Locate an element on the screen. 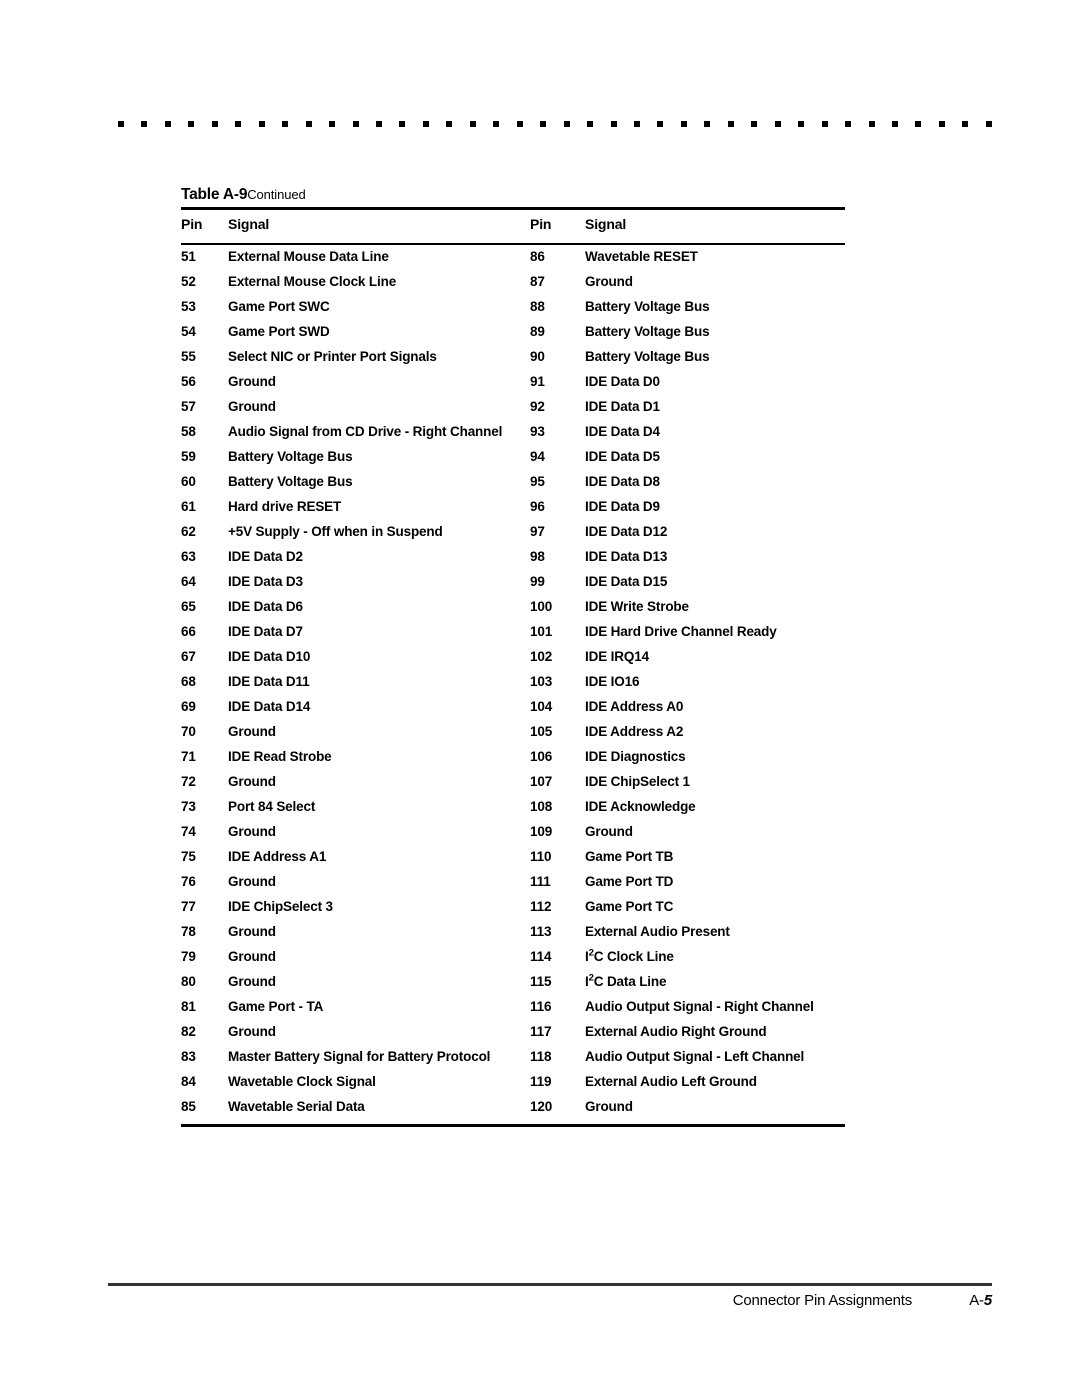  footer-section-title: Connector Pin Assignments is located at coordinates (822, 1300).